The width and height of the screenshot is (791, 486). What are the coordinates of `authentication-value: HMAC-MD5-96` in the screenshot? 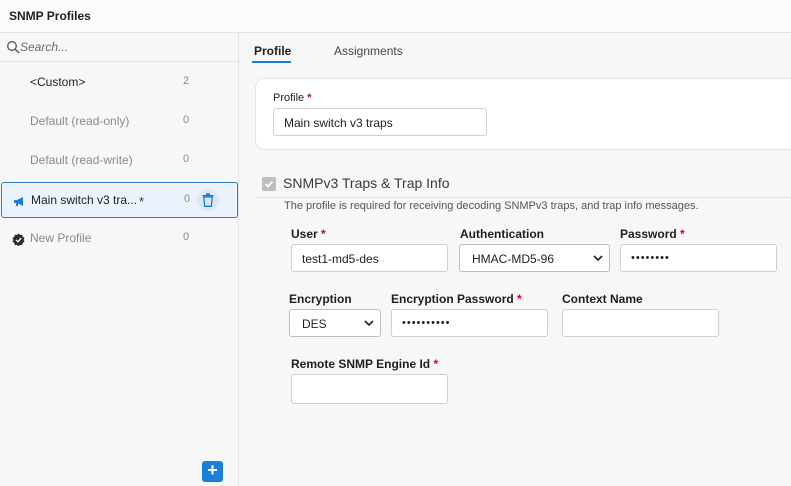 It's located at (513, 259).